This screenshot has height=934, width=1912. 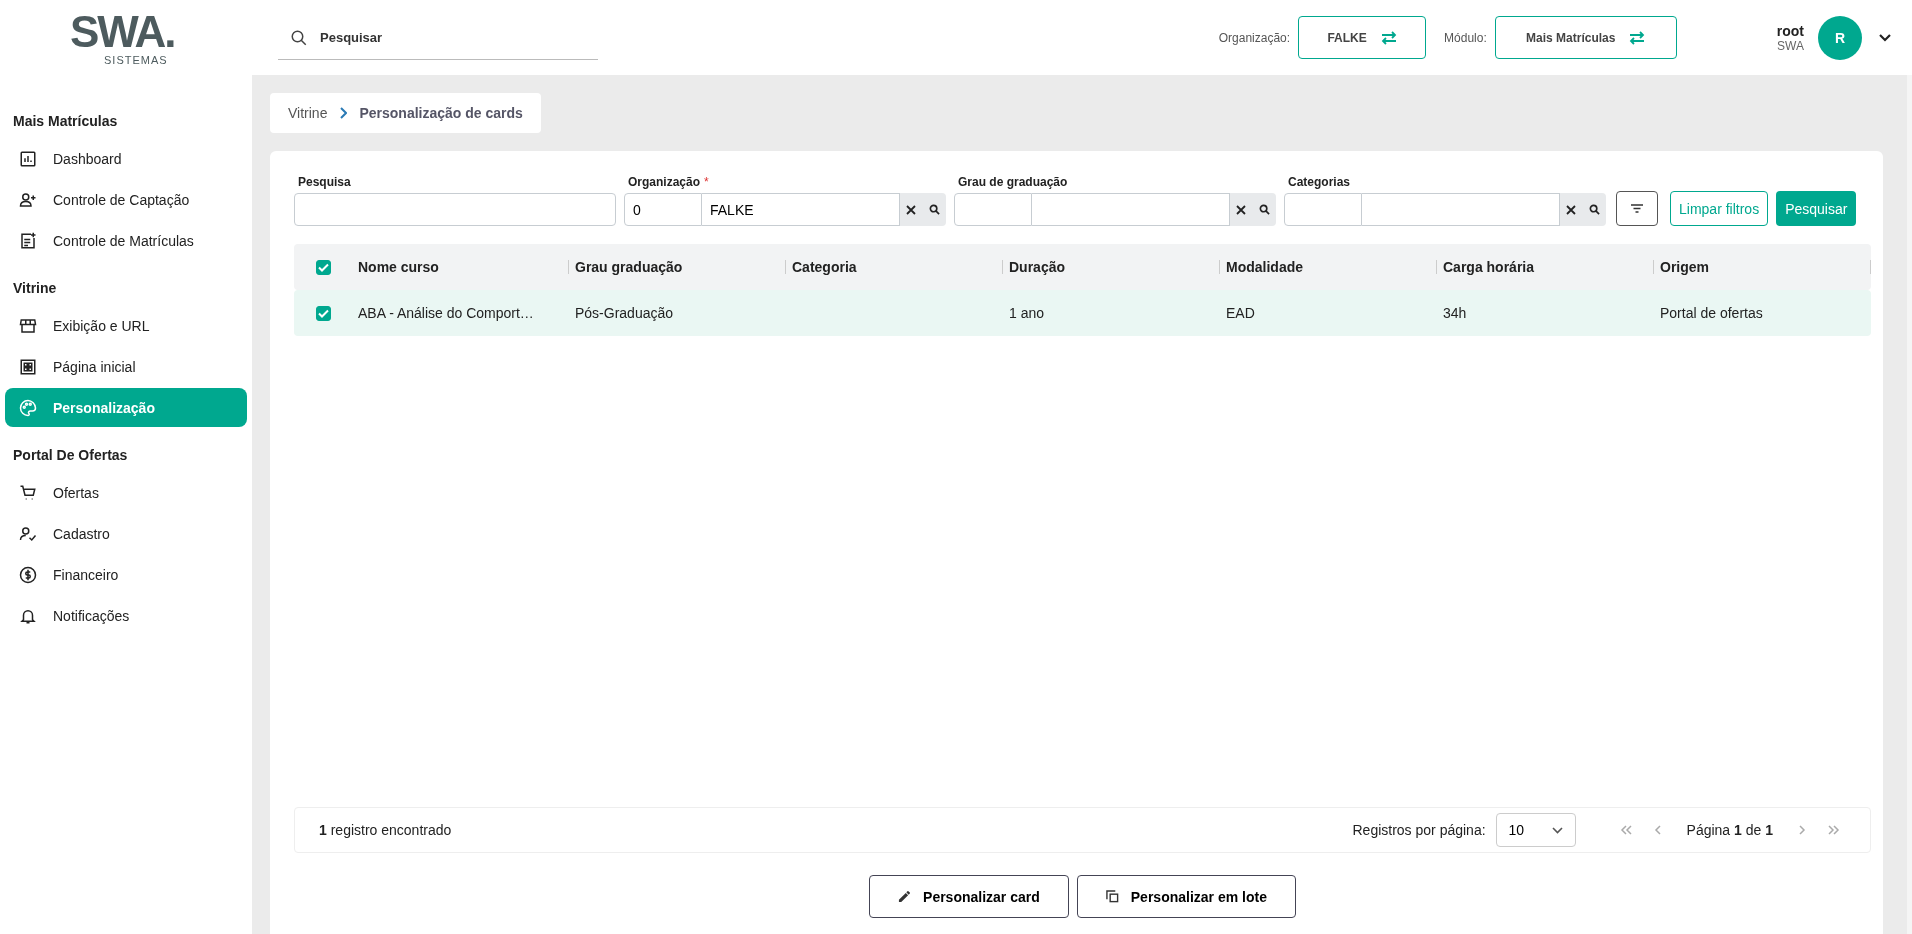 What do you see at coordinates (1684, 267) in the screenshot?
I see `column-header: Origem` at bounding box center [1684, 267].